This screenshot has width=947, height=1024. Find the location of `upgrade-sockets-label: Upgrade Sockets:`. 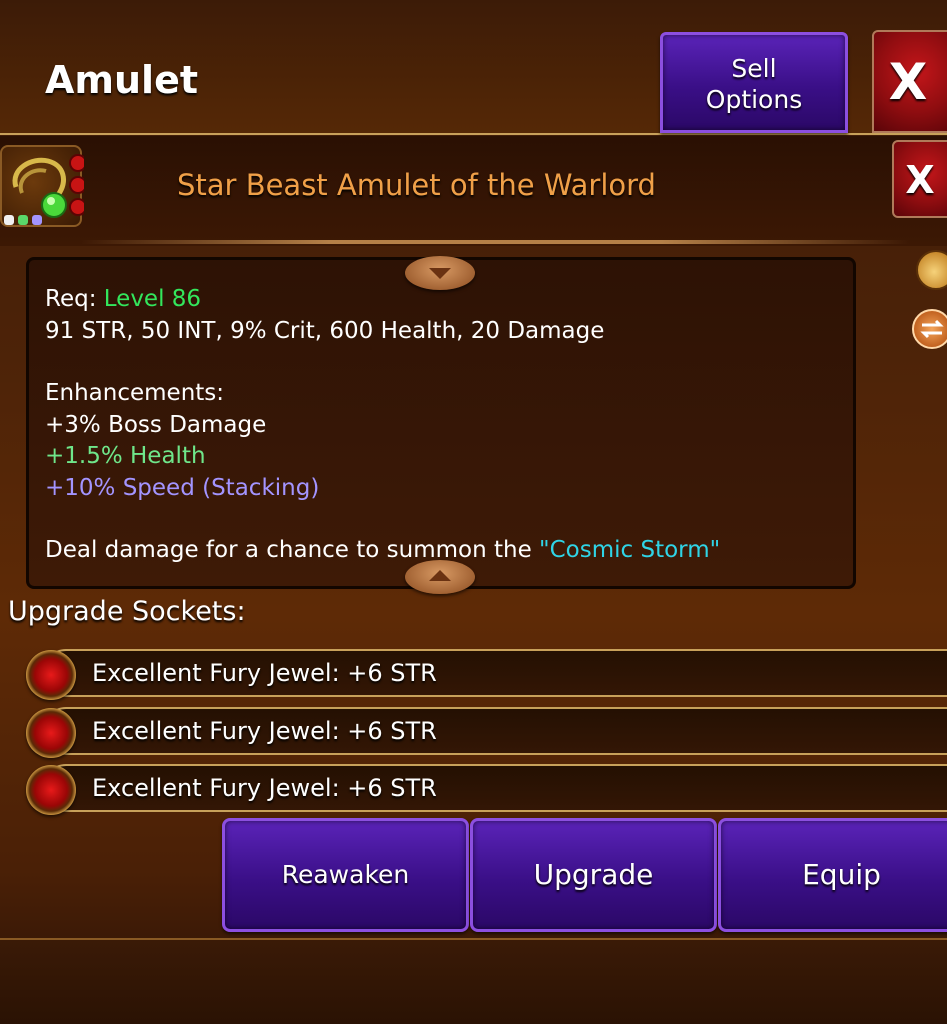

upgrade-sockets-label: Upgrade Sockets: is located at coordinates (127, 611).